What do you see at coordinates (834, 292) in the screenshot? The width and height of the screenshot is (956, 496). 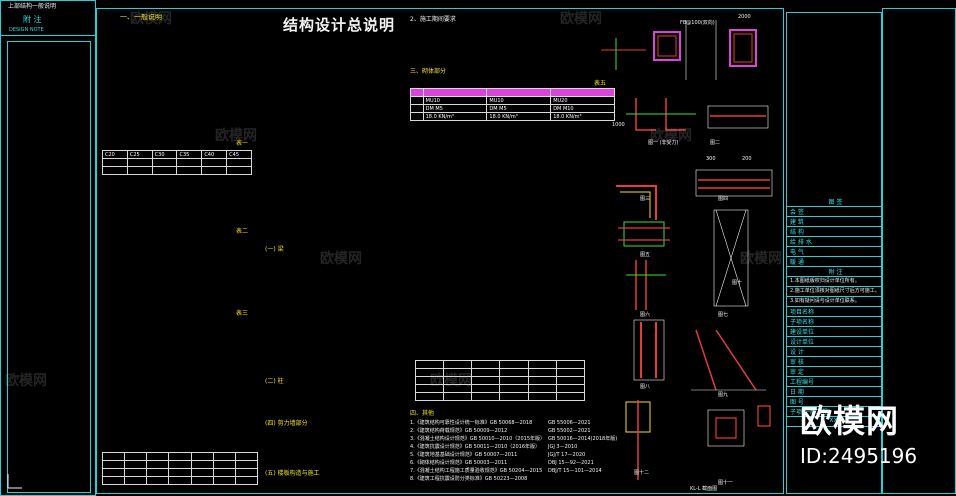 I see `tb-note-1: 2.施工单位须核对图纸尺寸后方可施工。` at bounding box center [834, 292].